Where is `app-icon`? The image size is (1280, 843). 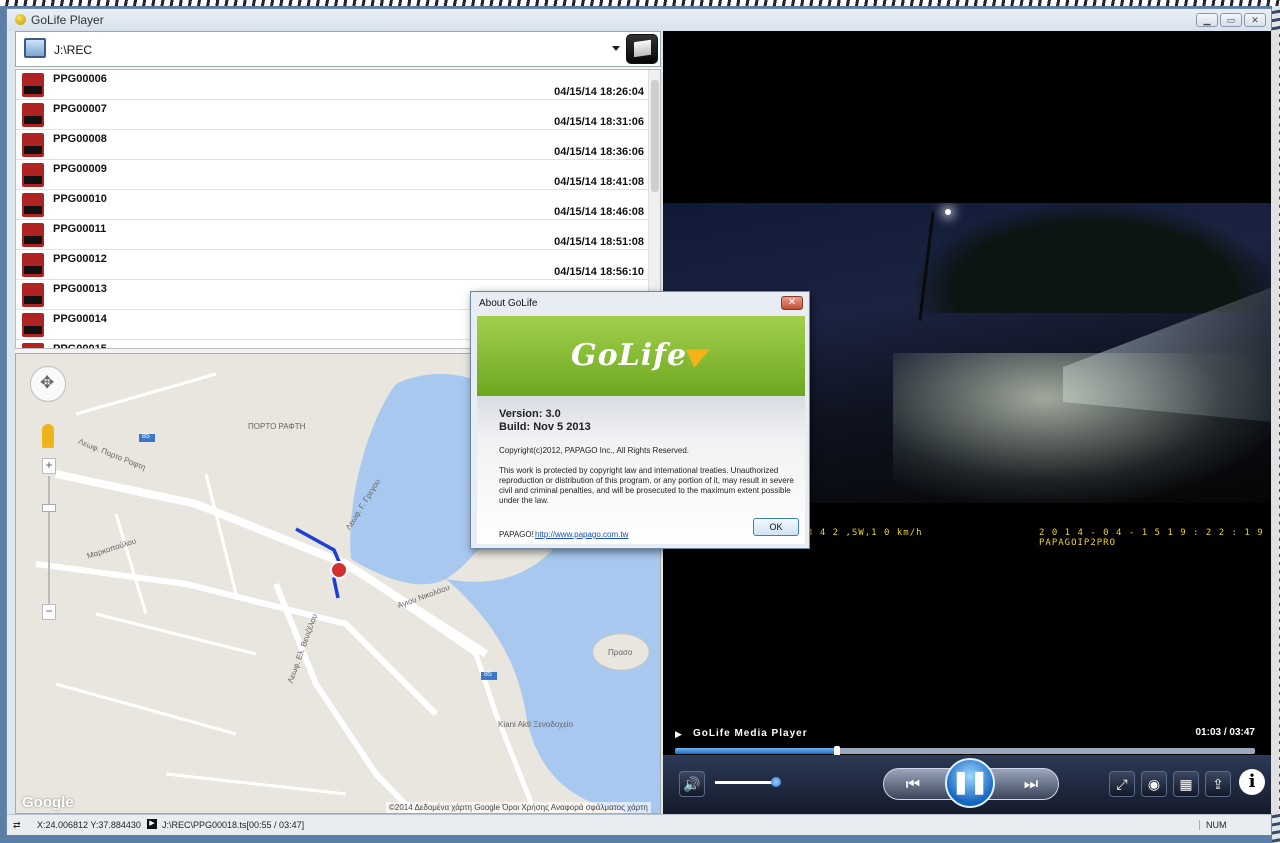 app-icon is located at coordinates (20, 19).